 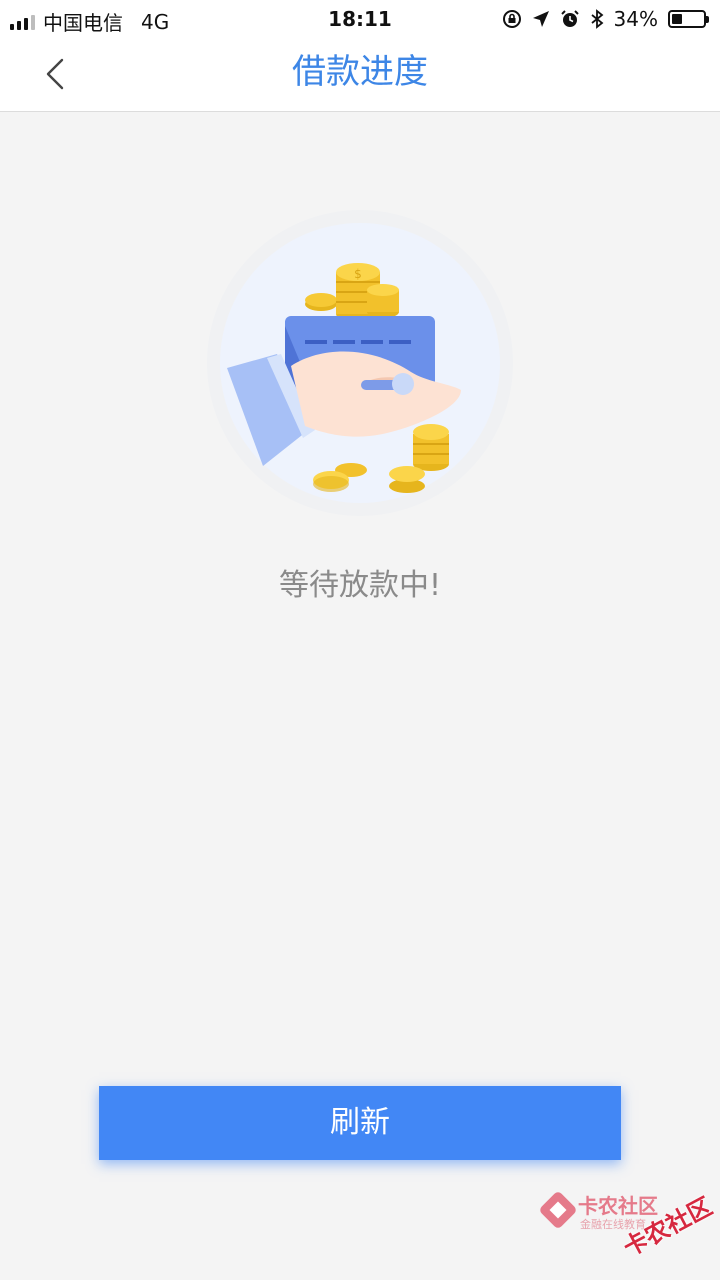 What do you see at coordinates (511, 19) in the screenshot?
I see `orientation-lock-icon` at bounding box center [511, 19].